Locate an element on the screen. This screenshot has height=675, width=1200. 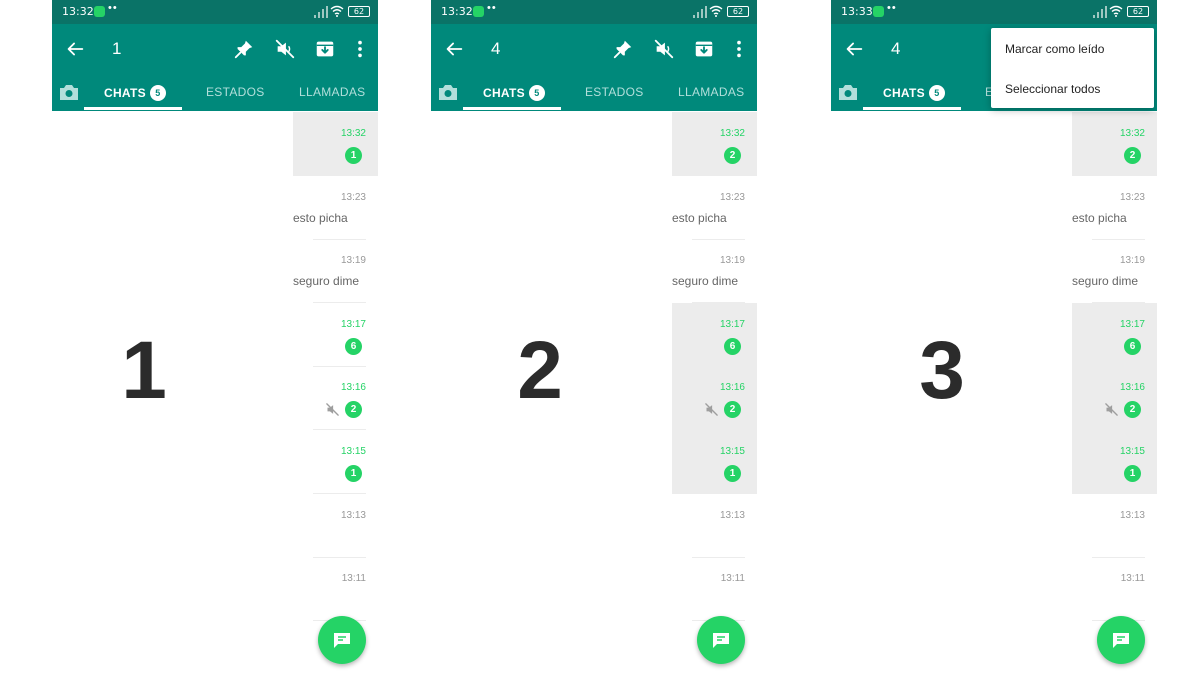
unread-chats-badge: 5 is located at coordinates (536, 93).